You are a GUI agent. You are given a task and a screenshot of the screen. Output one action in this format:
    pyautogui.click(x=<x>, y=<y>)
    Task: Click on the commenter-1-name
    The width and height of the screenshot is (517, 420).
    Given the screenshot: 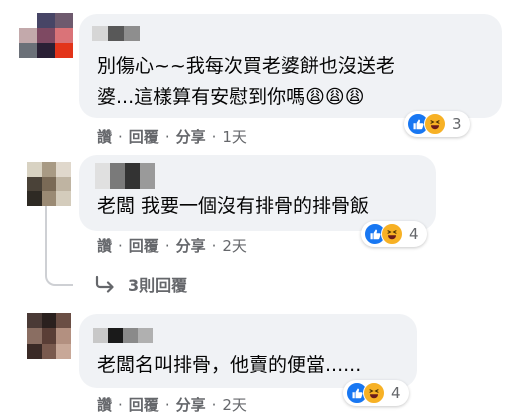 What is the action you would take?
    pyautogui.click(x=116, y=33)
    